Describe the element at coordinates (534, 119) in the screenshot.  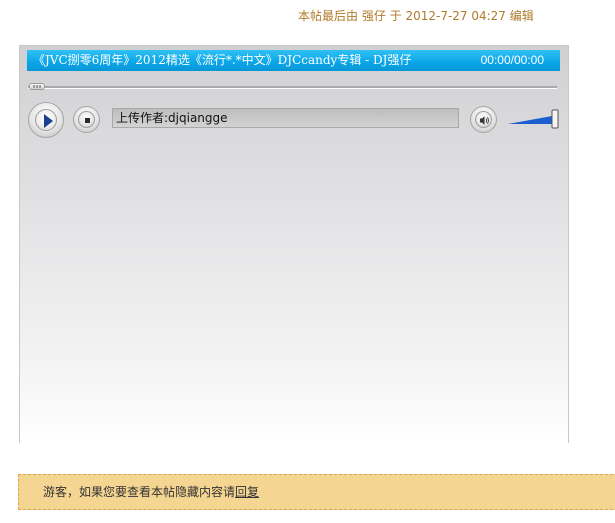
I see `volume-slider` at that location.